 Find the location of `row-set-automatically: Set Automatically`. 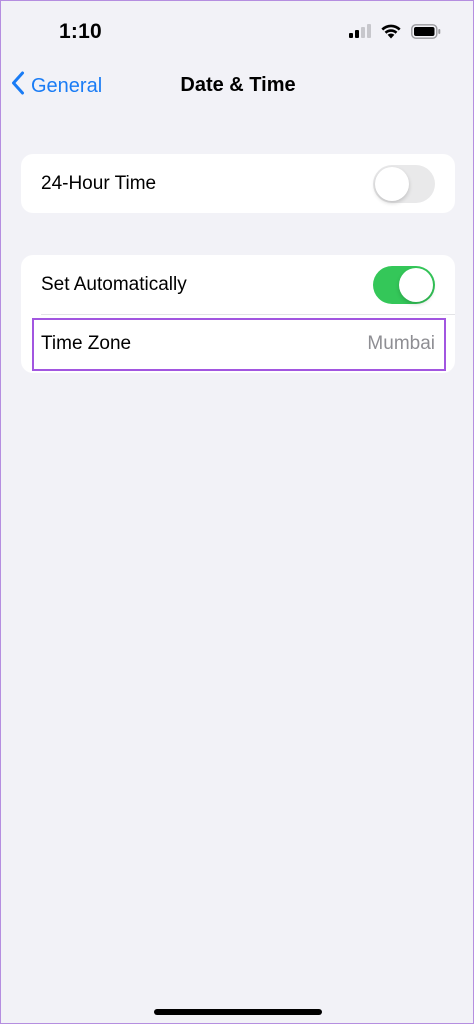

row-set-automatically: Set Automatically is located at coordinates (238, 284).